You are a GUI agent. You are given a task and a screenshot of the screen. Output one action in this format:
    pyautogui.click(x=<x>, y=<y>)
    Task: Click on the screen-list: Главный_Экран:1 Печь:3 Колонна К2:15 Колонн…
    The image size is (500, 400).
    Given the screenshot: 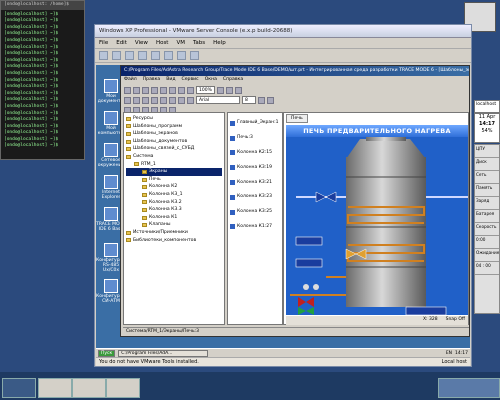 What is the action you would take?
    pyautogui.click(x=255, y=218)
    